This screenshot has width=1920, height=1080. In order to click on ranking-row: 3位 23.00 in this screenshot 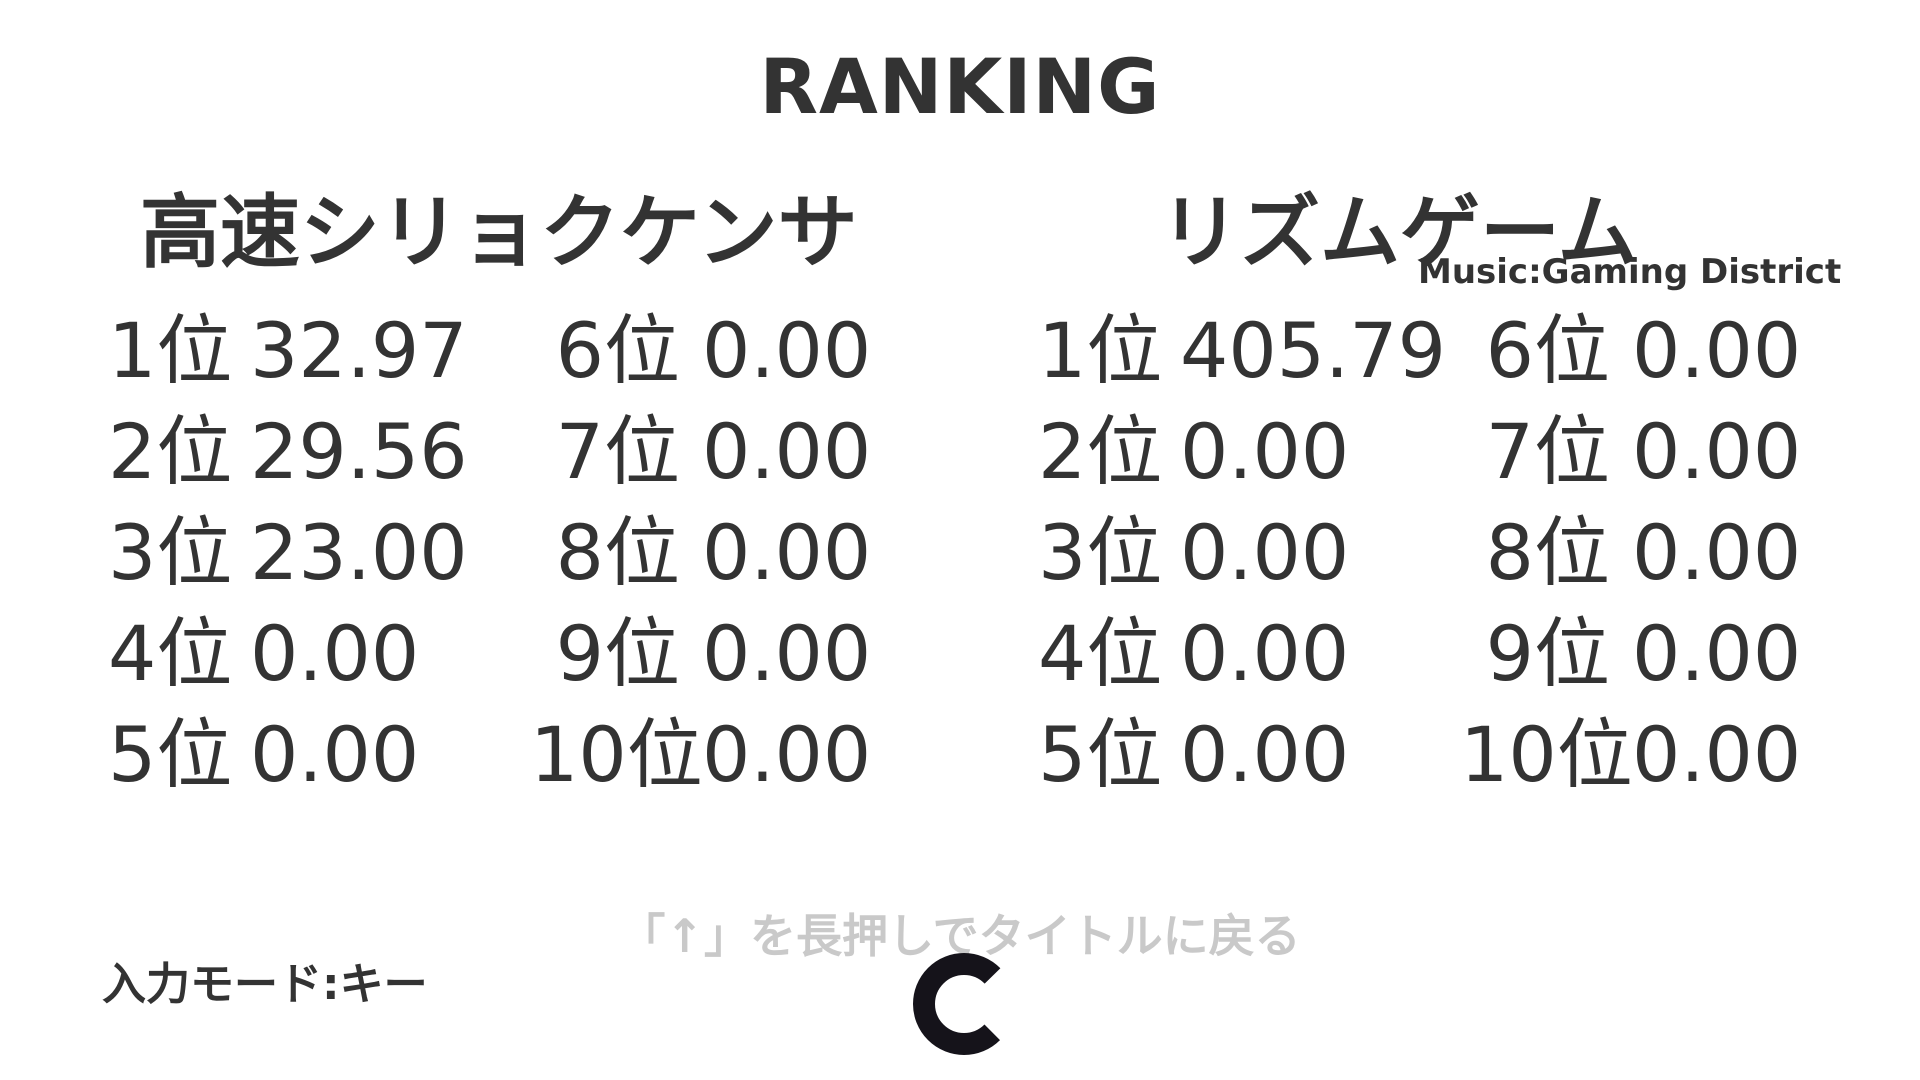, I will do `click(288, 552)`.